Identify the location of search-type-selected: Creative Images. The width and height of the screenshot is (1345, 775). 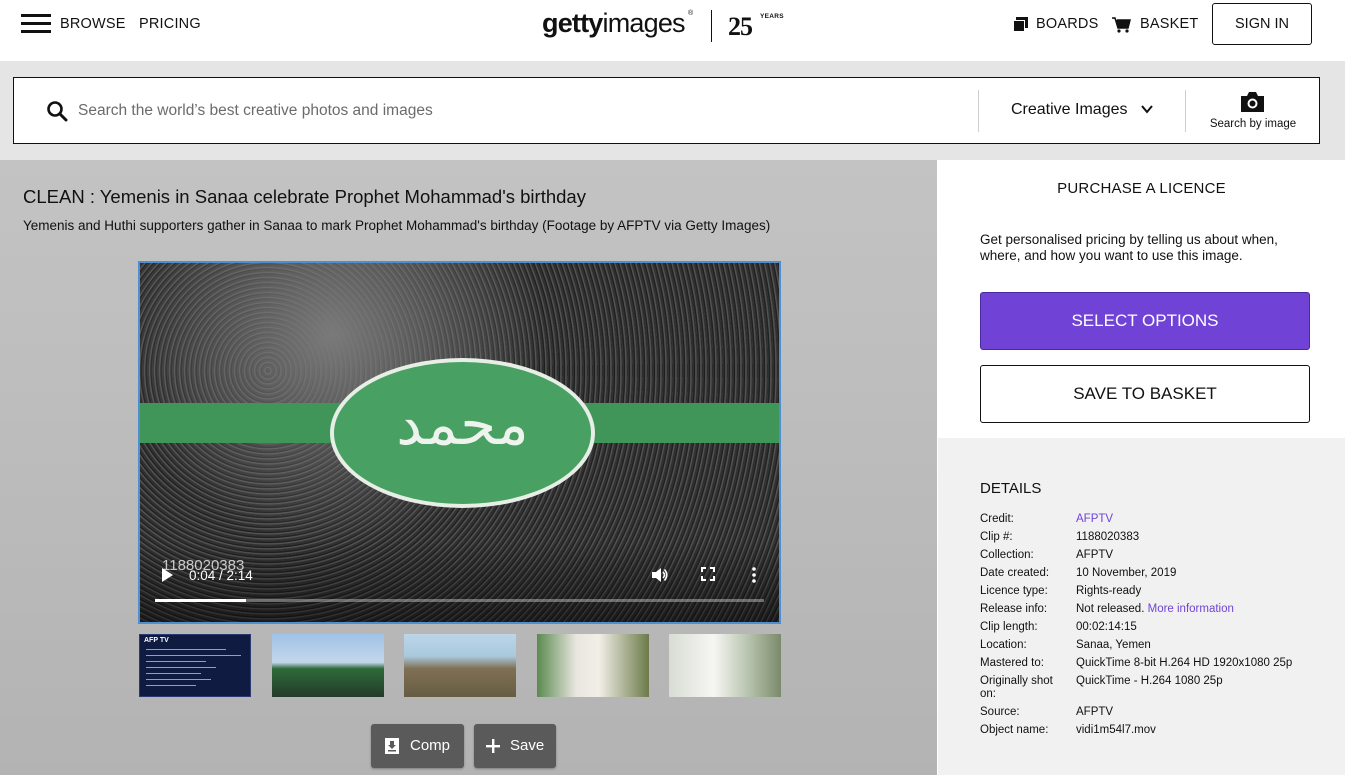
(1069, 109).